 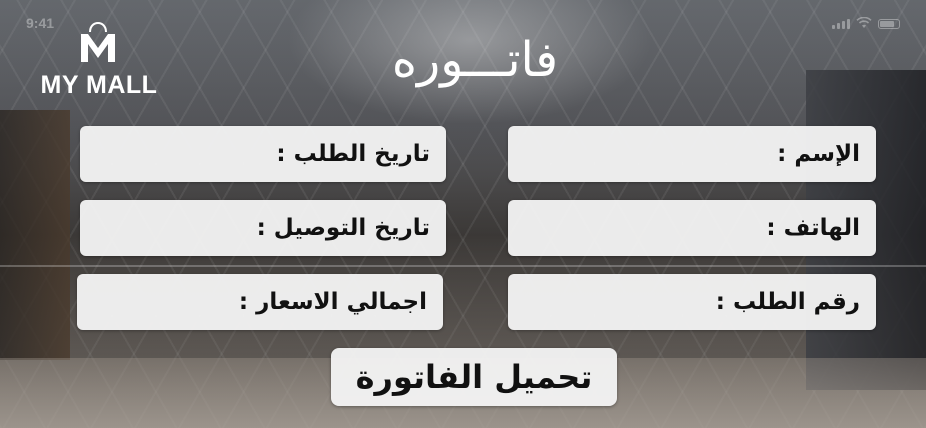 What do you see at coordinates (889, 24) in the screenshot?
I see `battery-icon` at bounding box center [889, 24].